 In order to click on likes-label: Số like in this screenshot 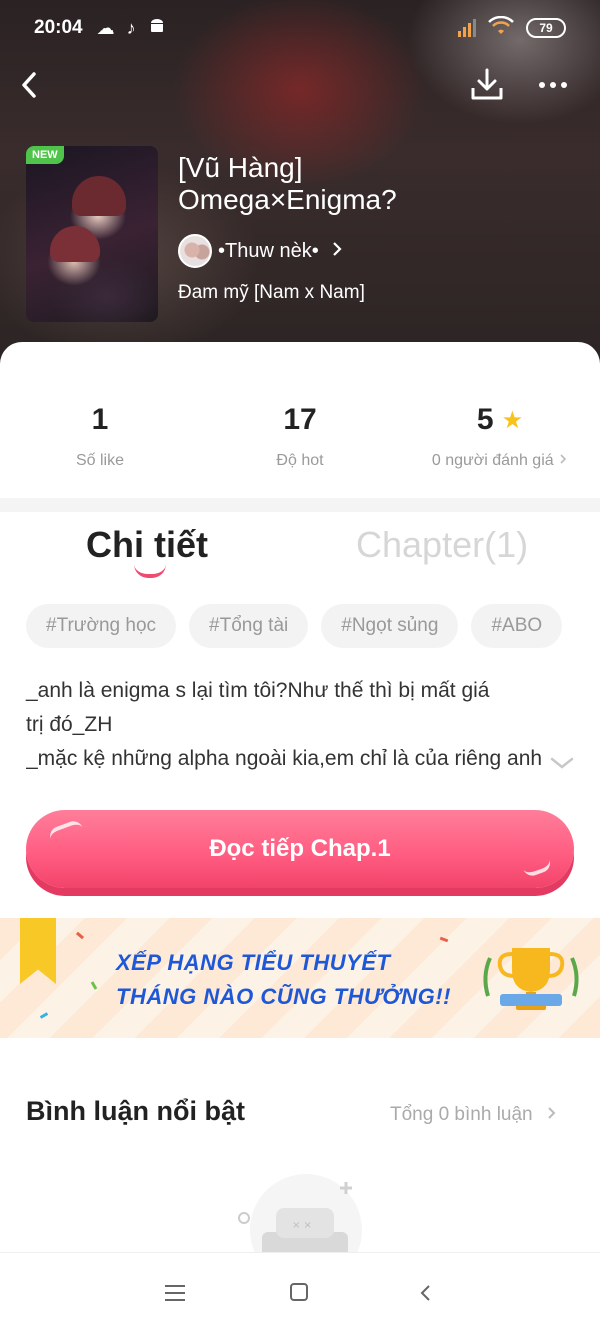, I will do `click(100, 460)`.